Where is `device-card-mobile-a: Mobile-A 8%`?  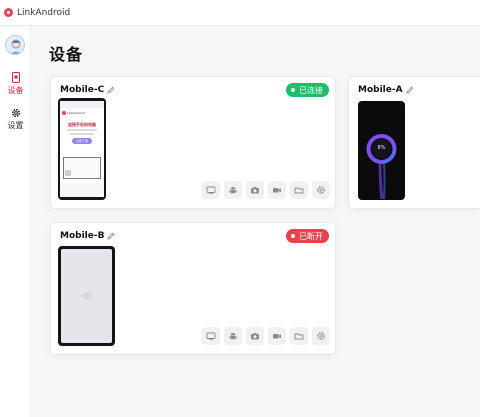 device-card-mobile-a: Mobile-A 8% is located at coordinates (414, 142).